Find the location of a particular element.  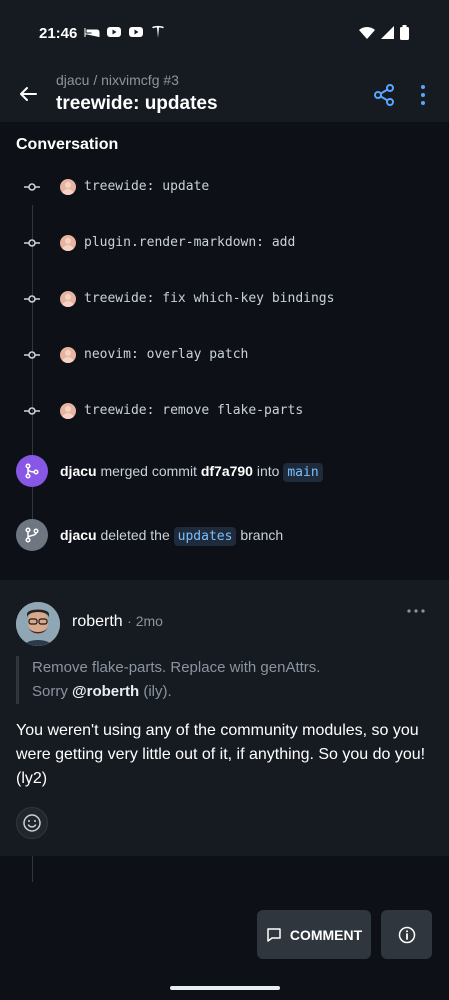

comment-author-line: roberth · 2mo is located at coordinates (117, 622).